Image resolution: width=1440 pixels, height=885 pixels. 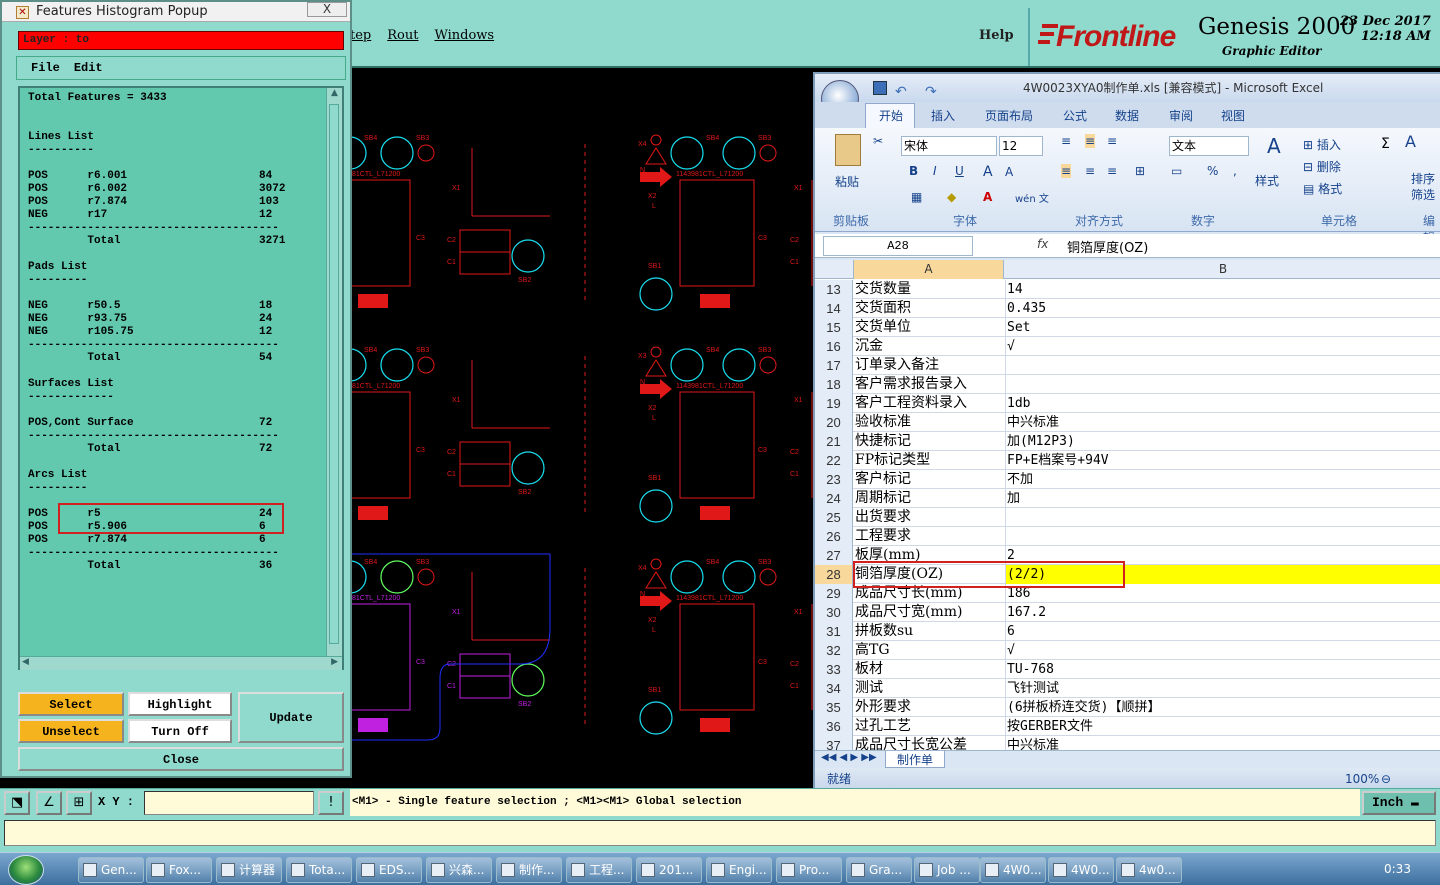 I want to click on cell-a: 交货单位, so click(x=928, y=327).